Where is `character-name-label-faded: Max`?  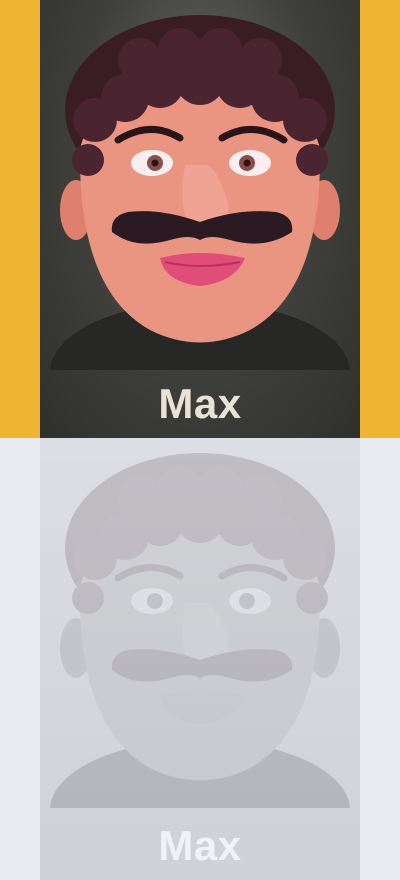 character-name-label-faded: Max is located at coordinates (200, 845).